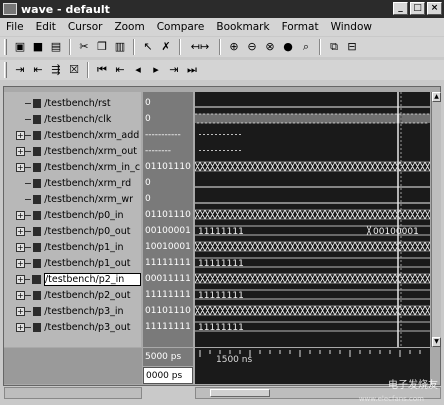 The image size is (444, 405). Describe the element at coordinates (10, 9) in the screenshot. I see `app-icon` at that location.